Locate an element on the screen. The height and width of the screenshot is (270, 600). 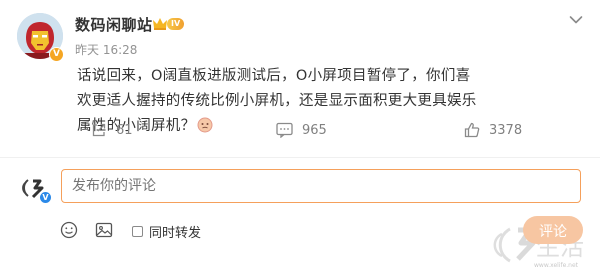
like-button: 3378 is located at coordinates (493, 130).